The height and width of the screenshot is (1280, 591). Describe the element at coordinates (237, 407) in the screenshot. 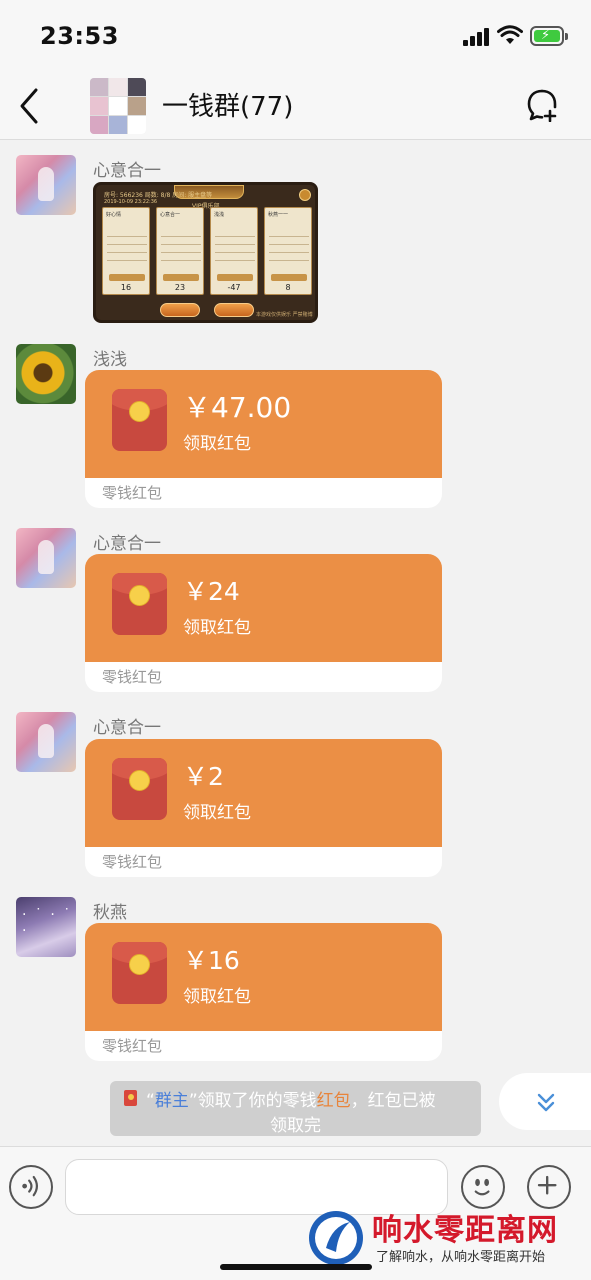

I see `packet-amount: ￥47.00` at that location.